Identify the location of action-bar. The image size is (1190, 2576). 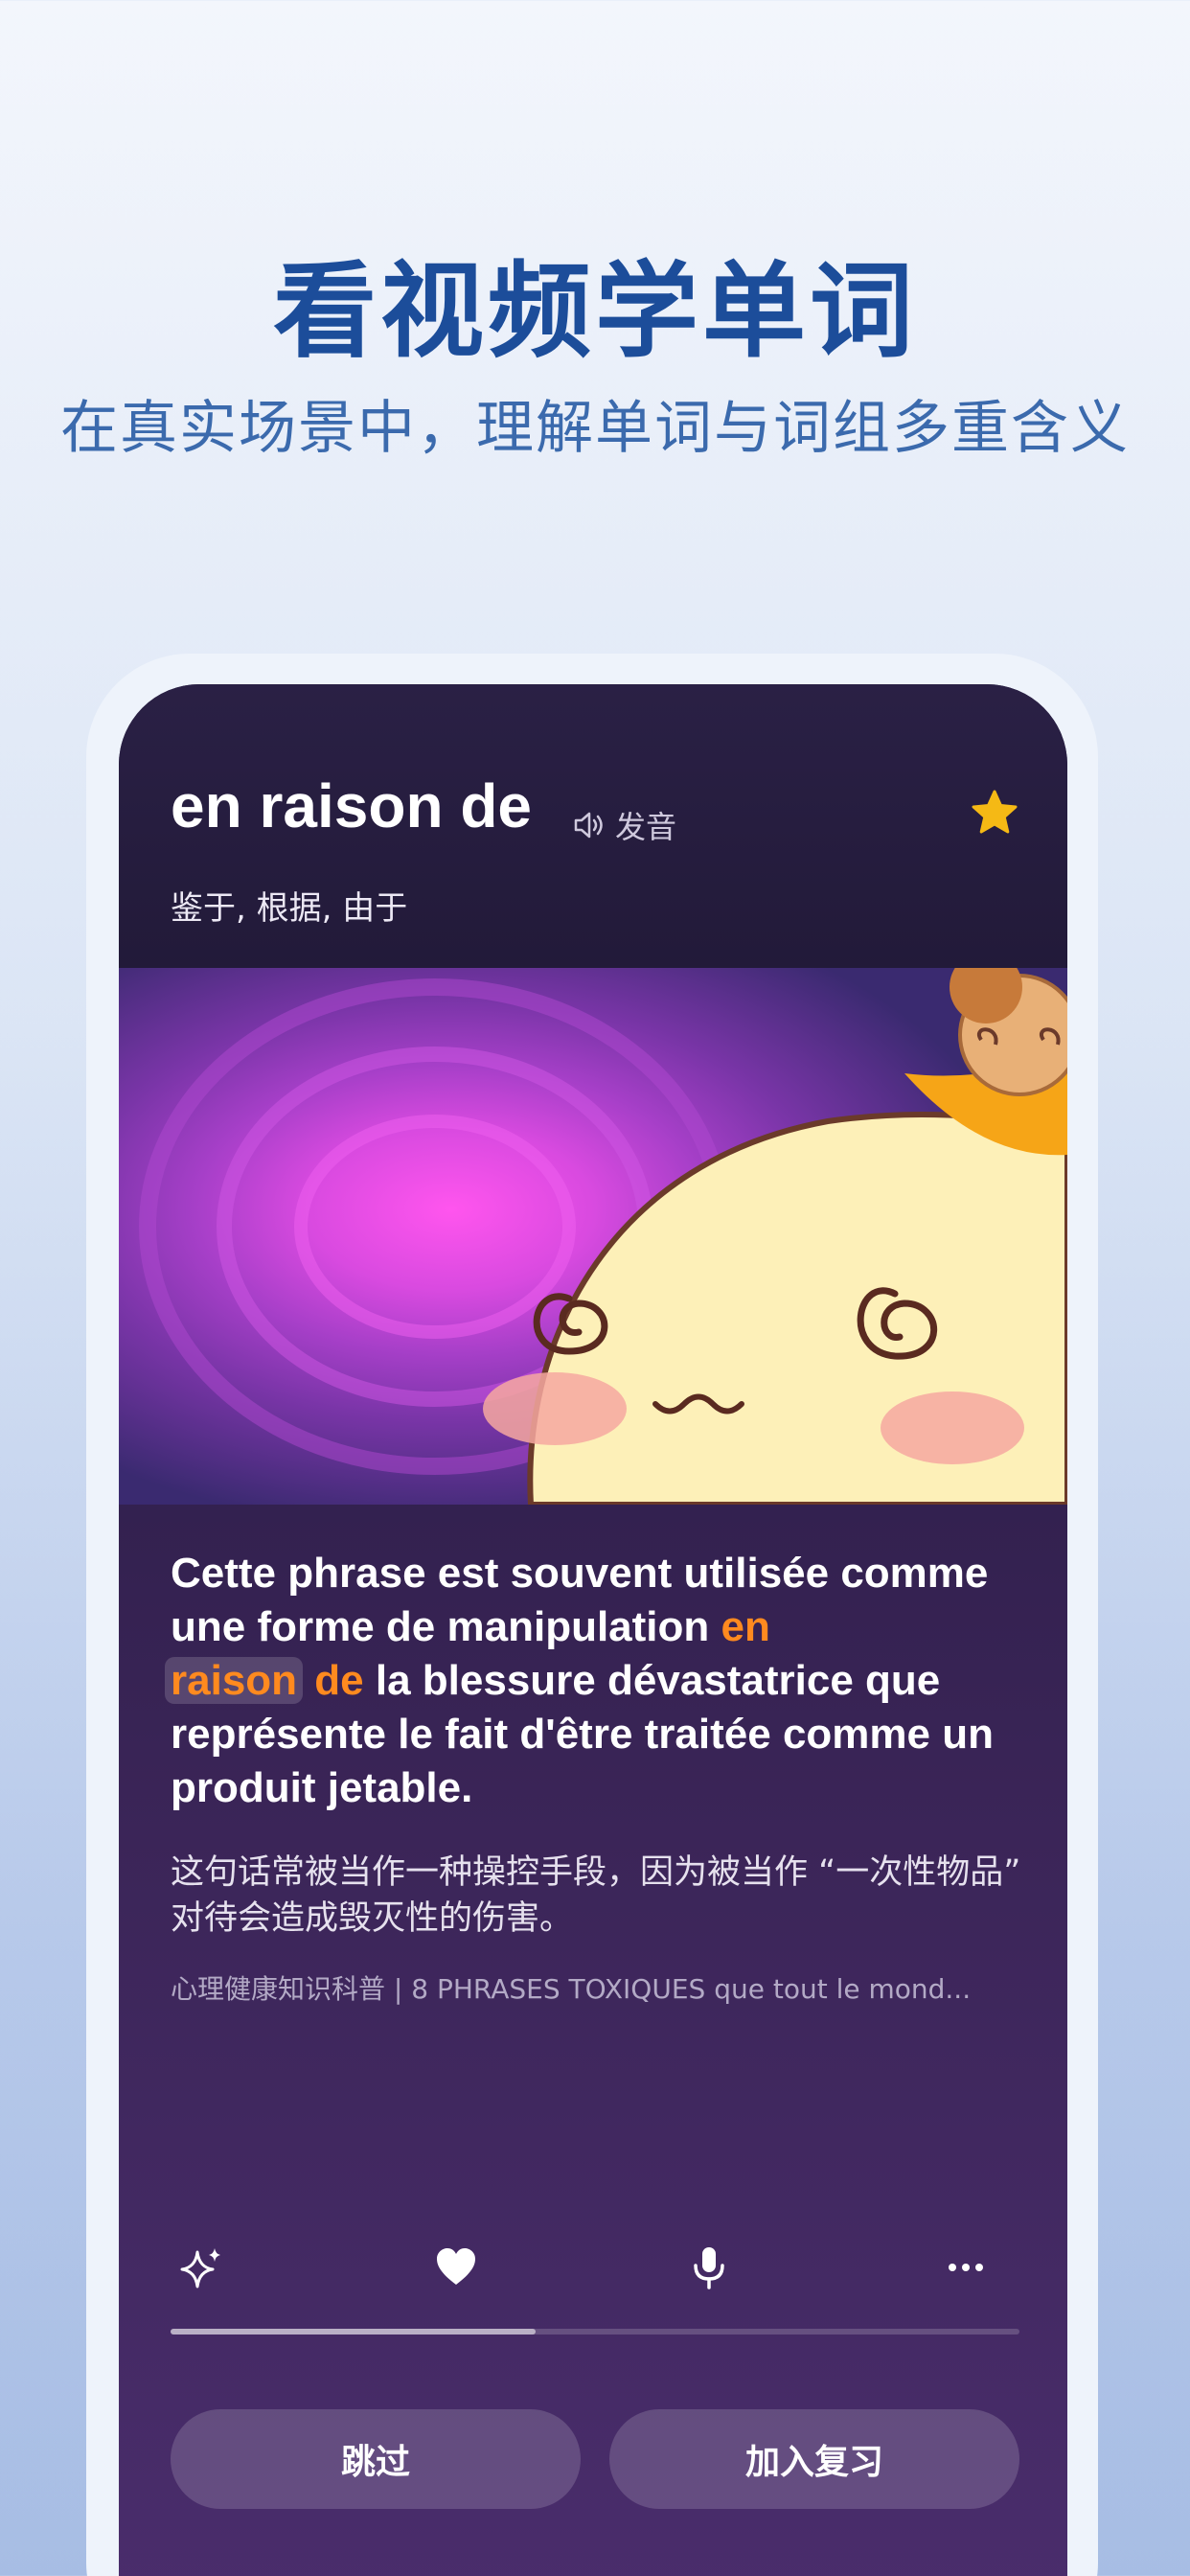
(595, 2267).